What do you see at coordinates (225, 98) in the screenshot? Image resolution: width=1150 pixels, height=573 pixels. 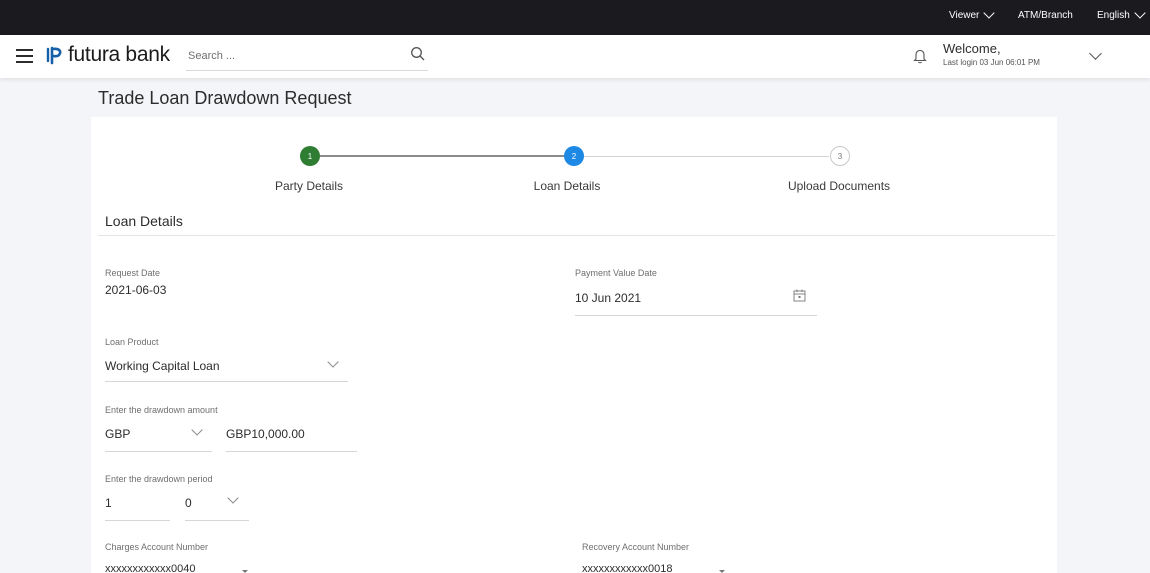 I see `page-title: Trade Loan Drawdown Request` at bounding box center [225, 98].